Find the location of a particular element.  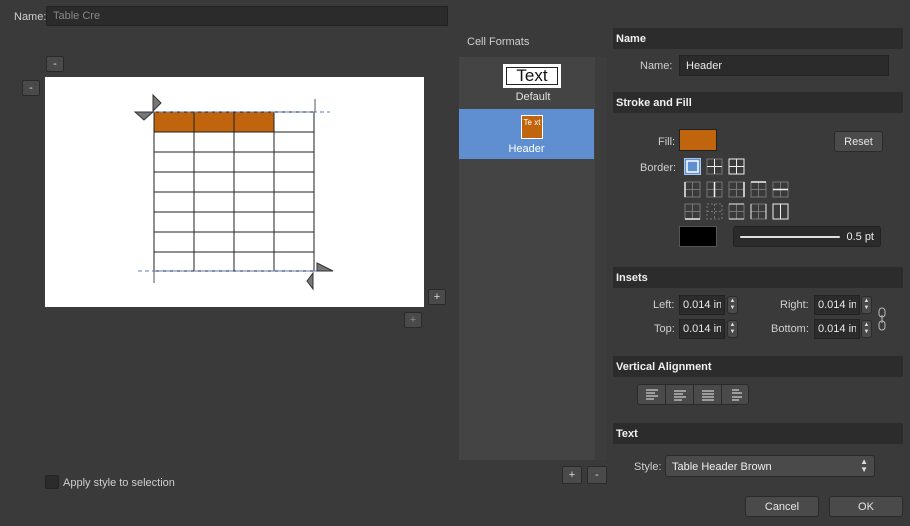

vertical-alignment-group is located at coordinates (693, 394).